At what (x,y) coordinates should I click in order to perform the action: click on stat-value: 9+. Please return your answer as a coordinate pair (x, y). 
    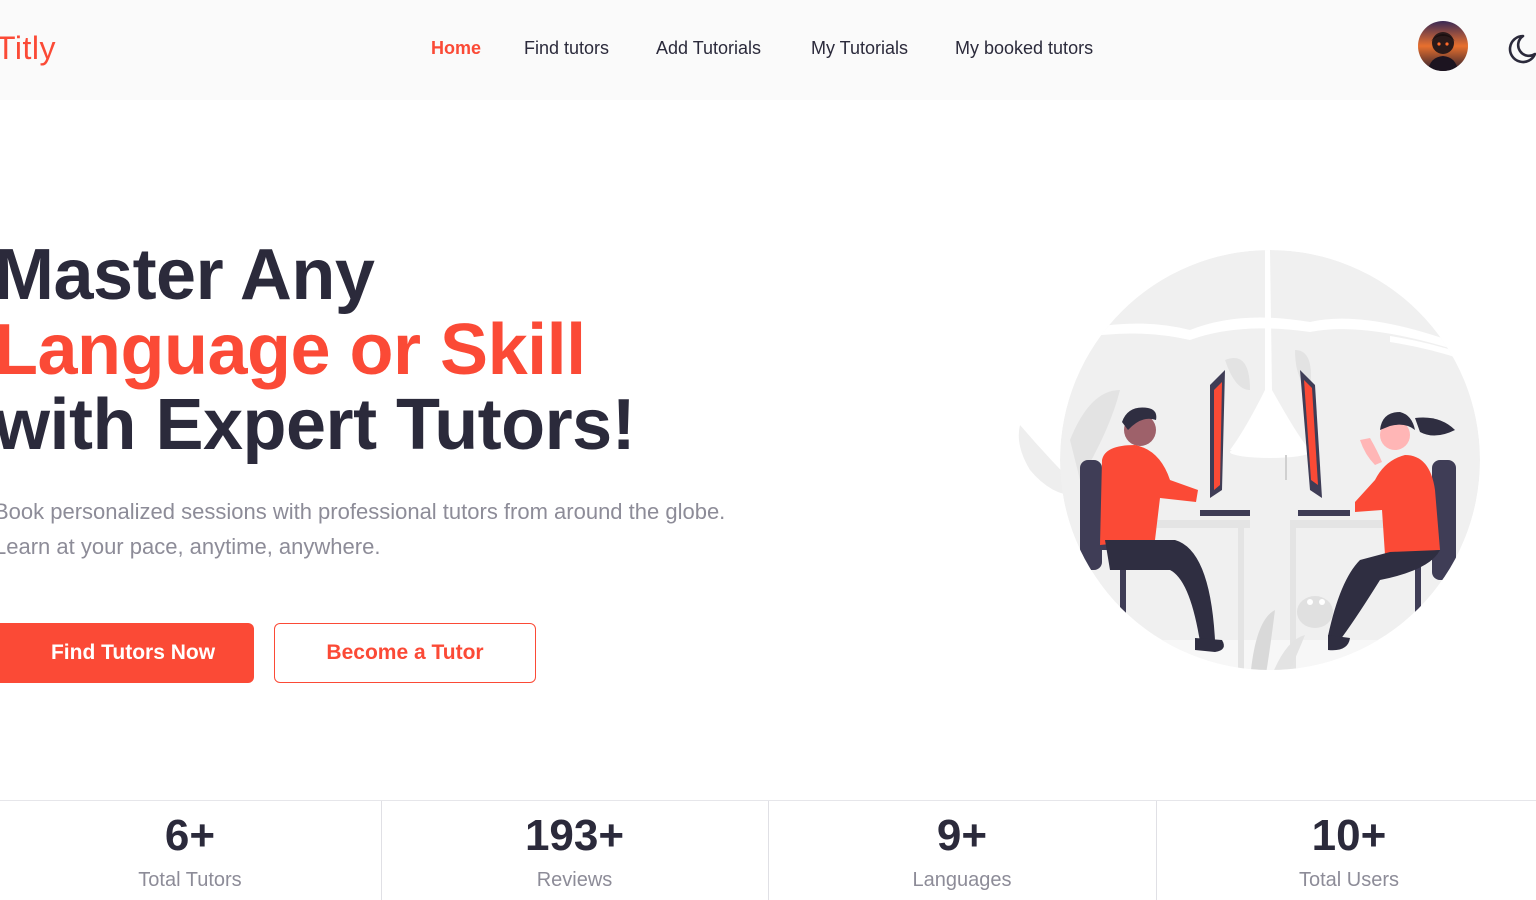
    Looking at the image, I should click on (962, 835).